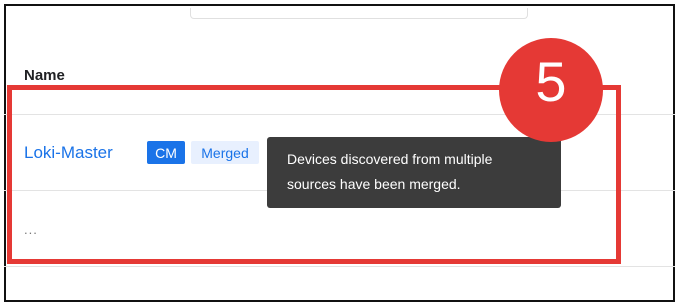 This screenshot has height=304, width=677. What do you see at coordinates (359, 13) in the screenshot?
I see `search-bar-edge` at bounding box center [359, 13].